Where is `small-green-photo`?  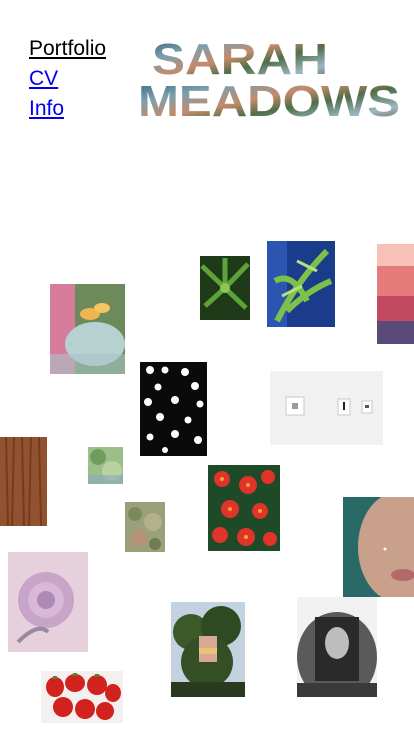 small-green-photo is located at coordinates (105, 465).